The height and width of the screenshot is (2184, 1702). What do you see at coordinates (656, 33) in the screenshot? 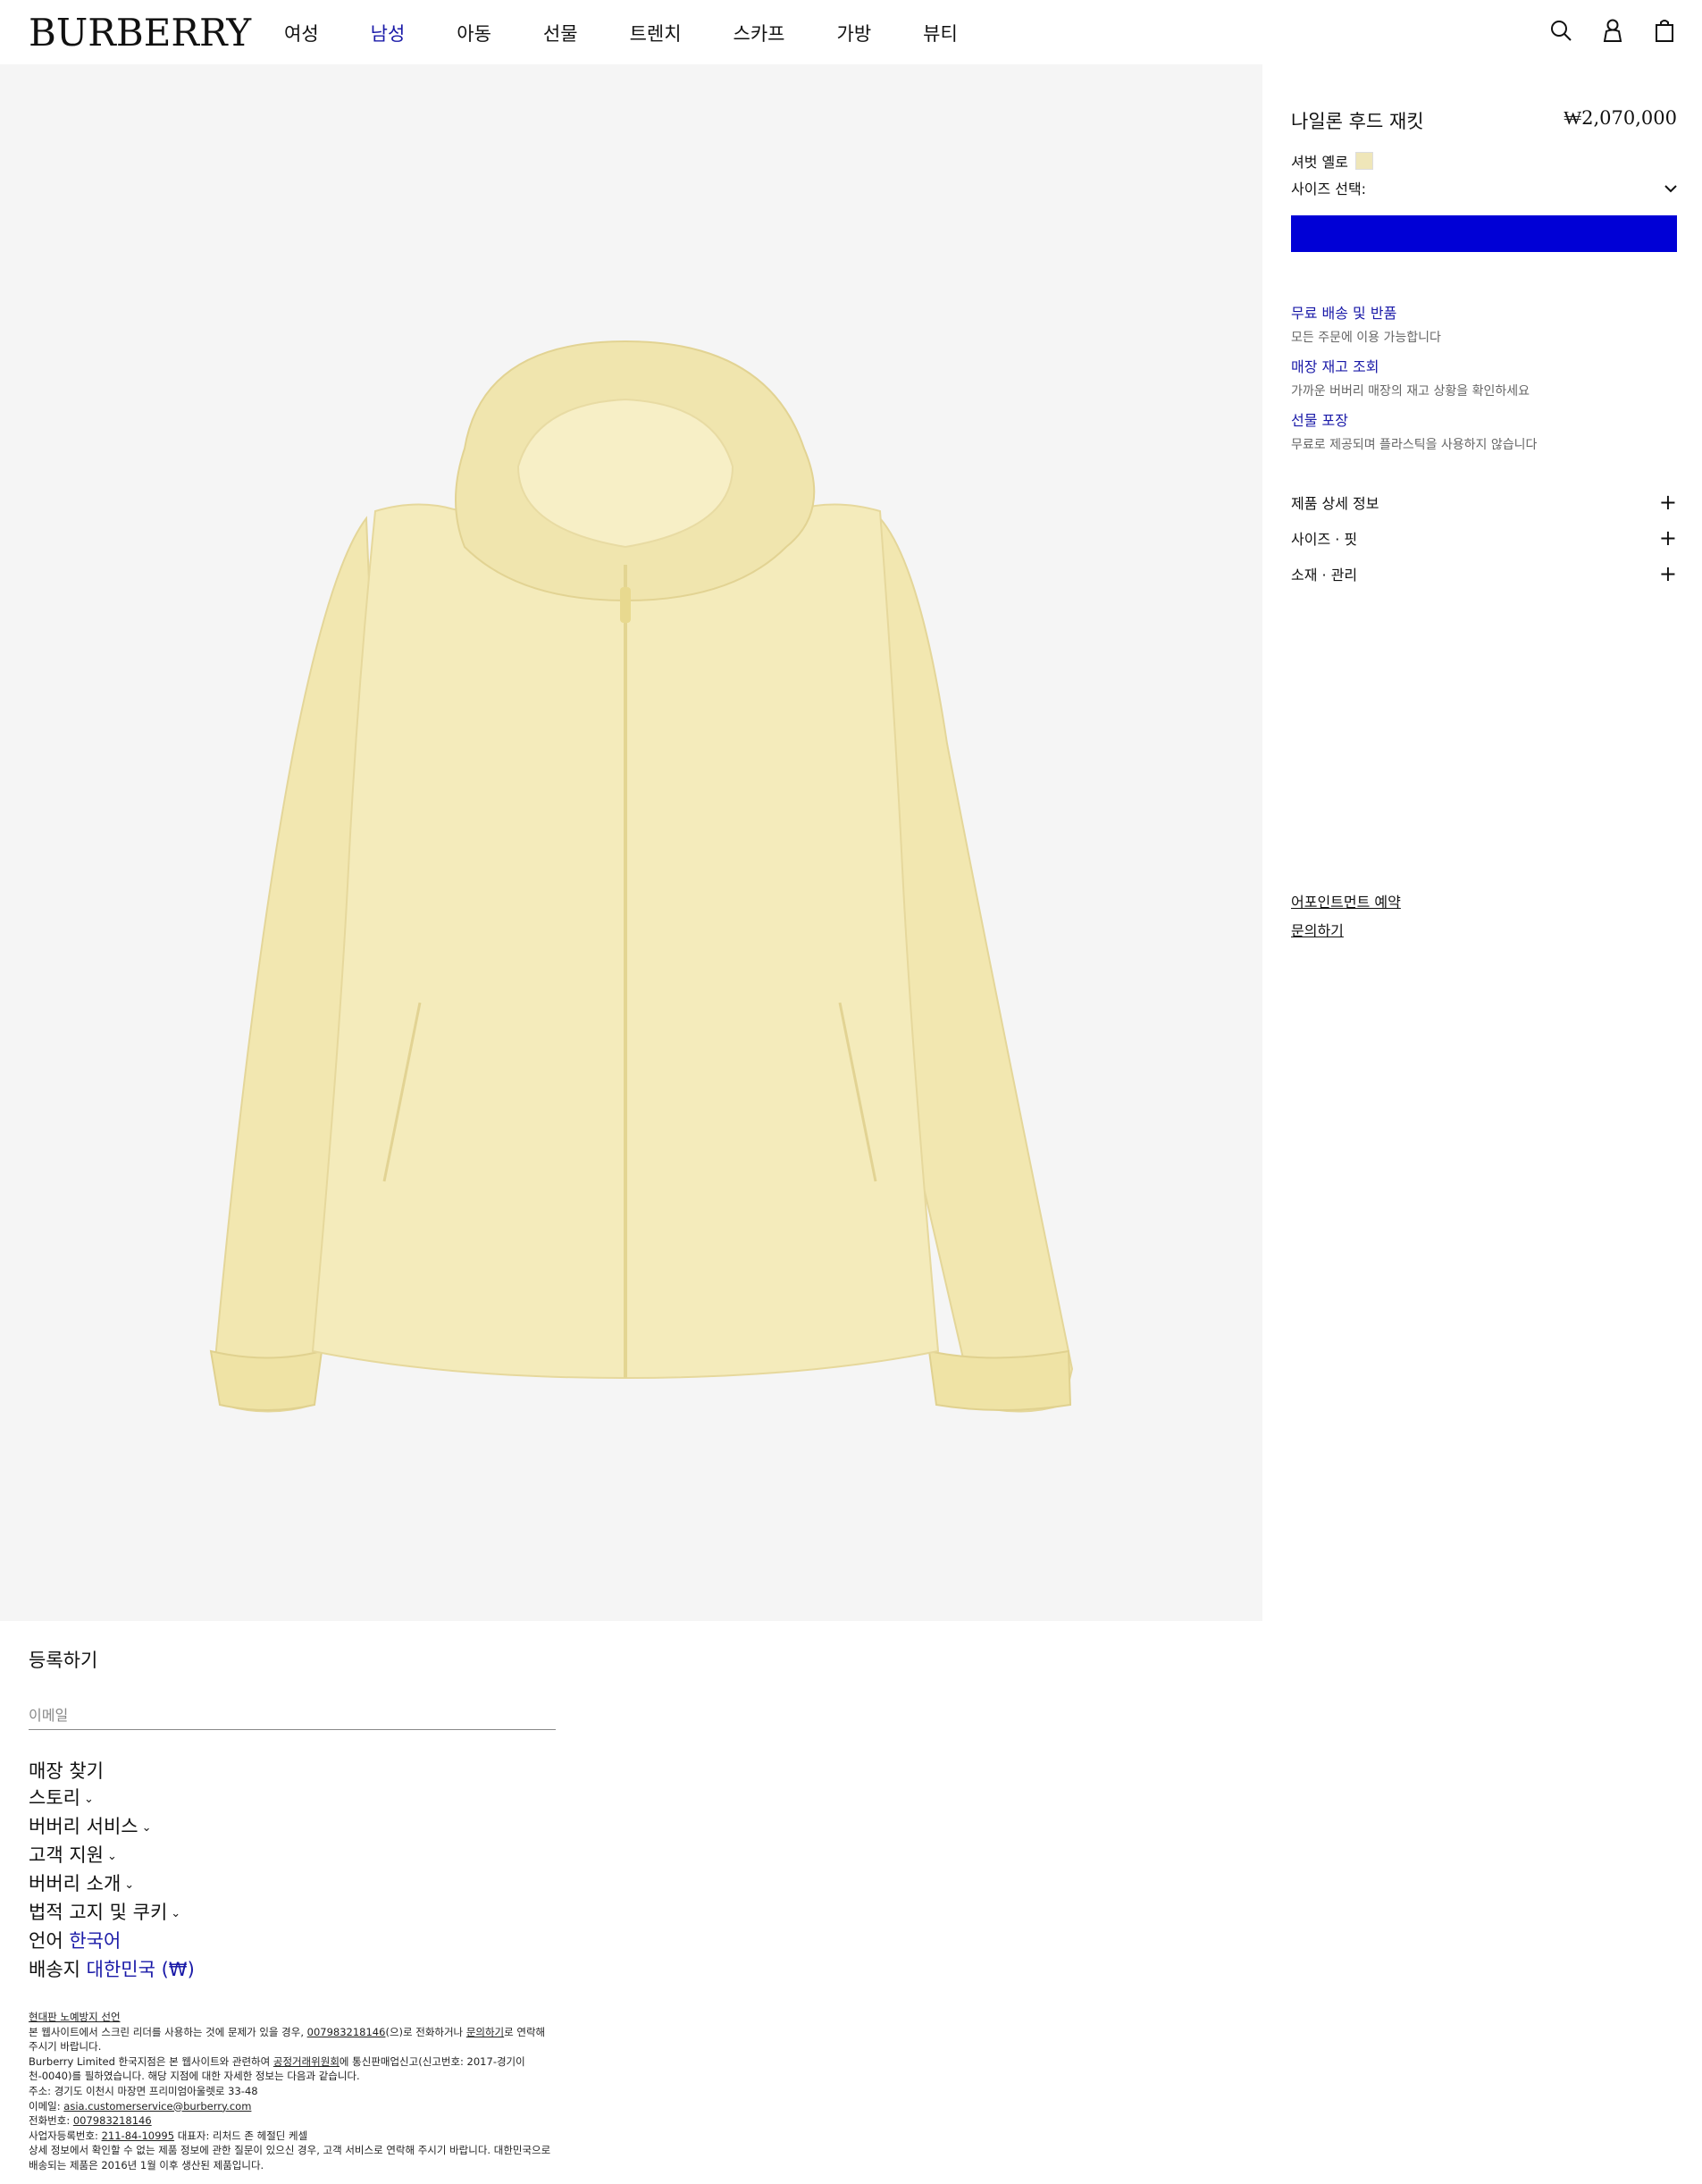
I see `nav-item-trench: 트렌치` at bounding box center [656, 33].